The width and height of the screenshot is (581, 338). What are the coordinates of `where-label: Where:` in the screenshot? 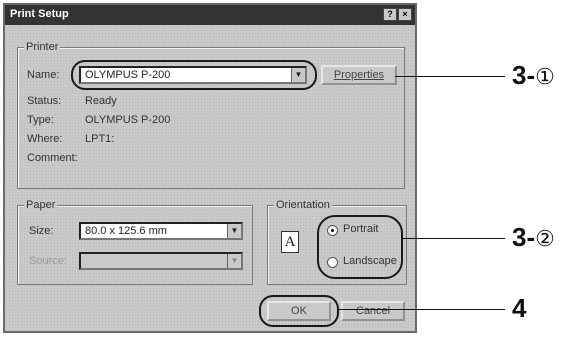 It's located at (45, 139).